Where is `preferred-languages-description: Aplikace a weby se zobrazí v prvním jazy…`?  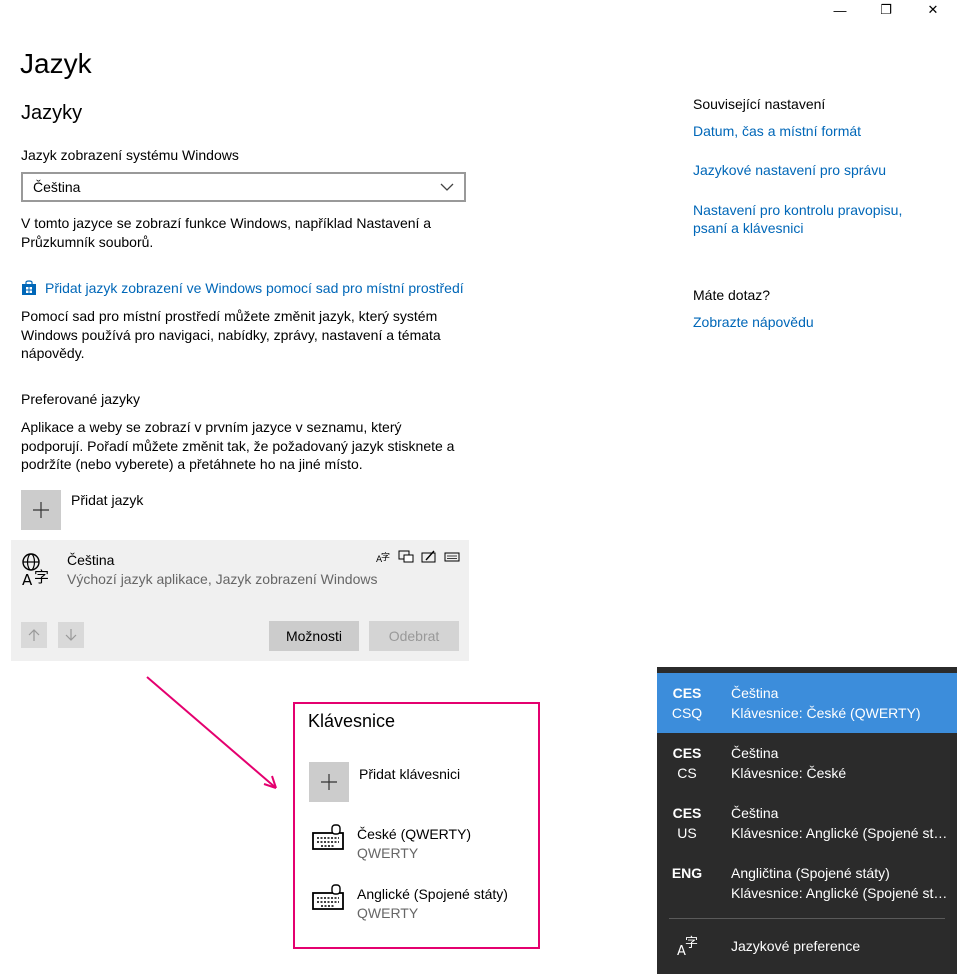
preferred-languages-description: Aplikace a weby se zobrazí v prvním jazy… is located at coordinates (238, 445).